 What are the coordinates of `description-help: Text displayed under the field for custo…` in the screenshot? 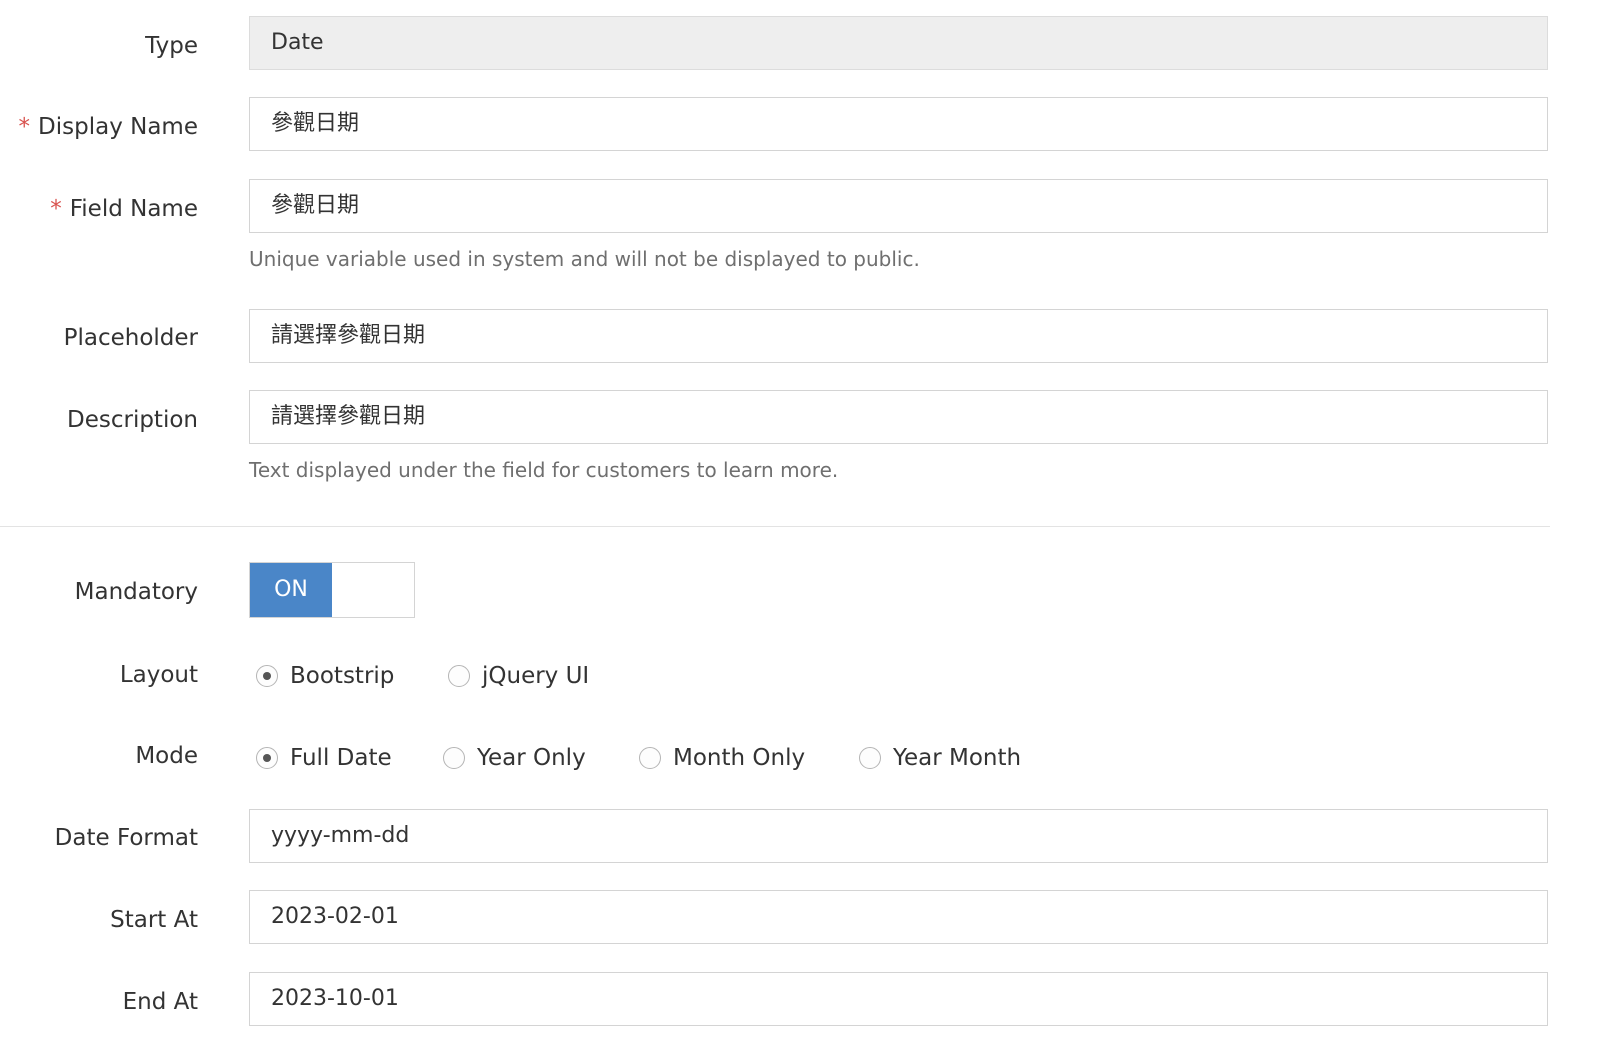 It's located at (544, 470).